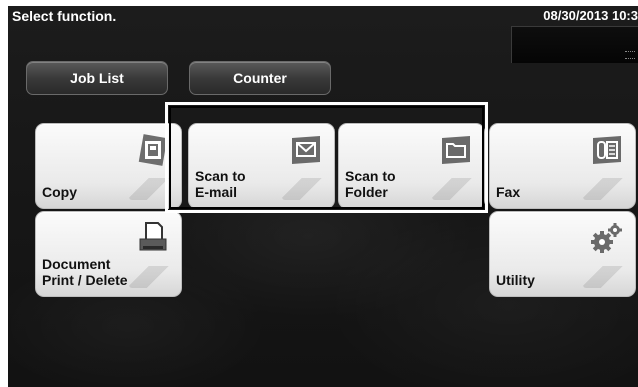  What do you see at coordinates (108, 166) in the screenshot?
I see `copy-button: Copy` at bounding box center [108, 166].